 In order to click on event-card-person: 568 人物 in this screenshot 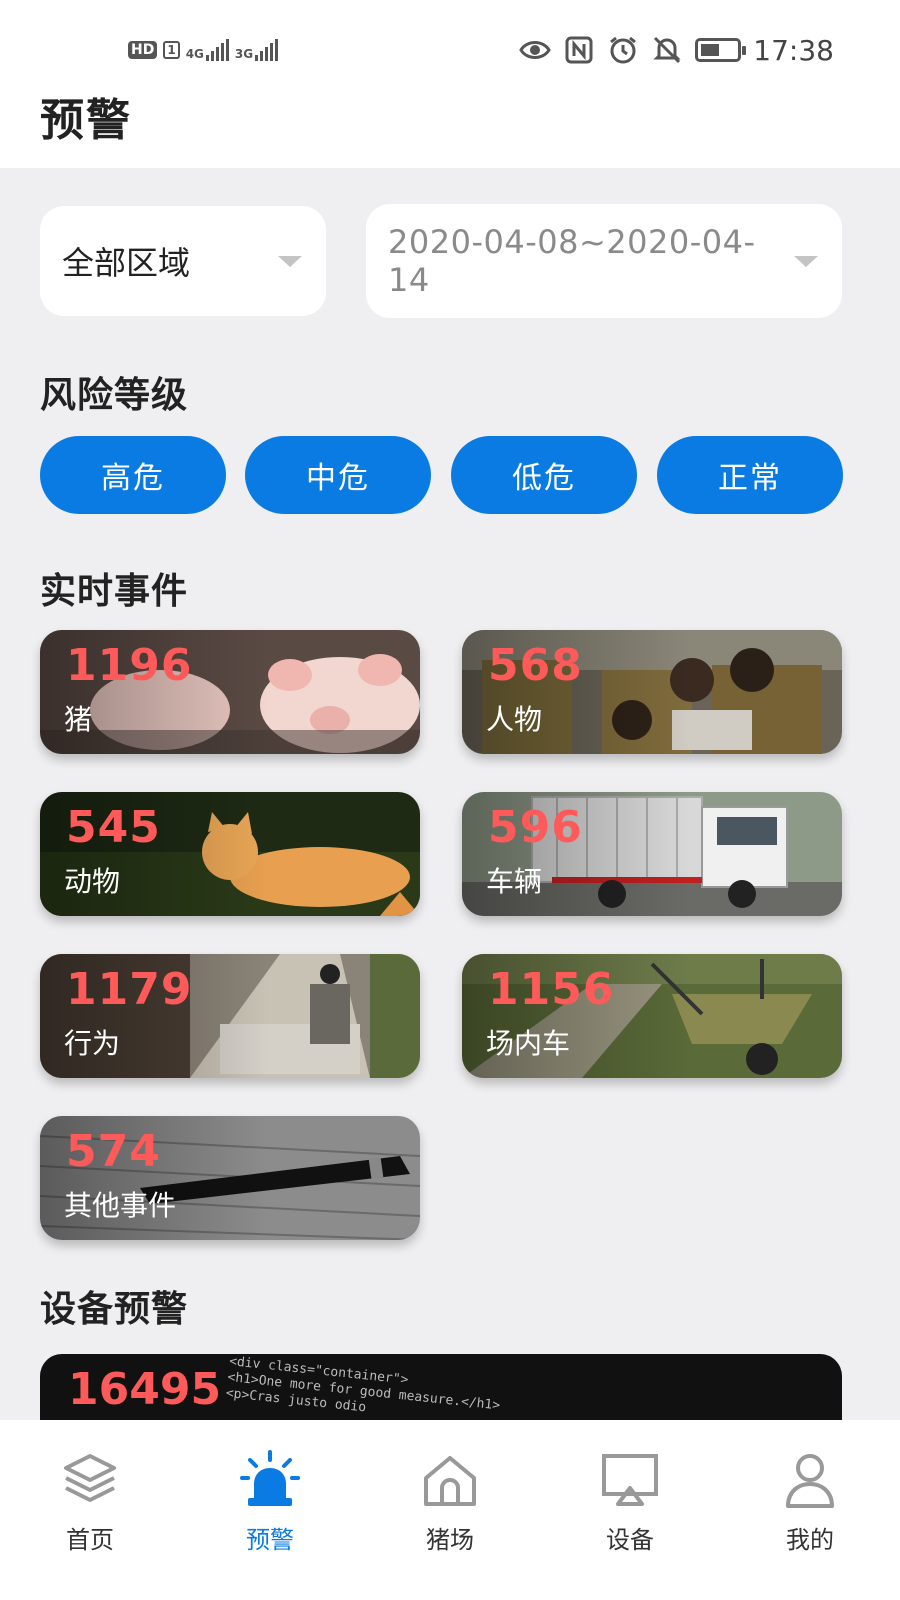, I will do `click(652, 692)`.